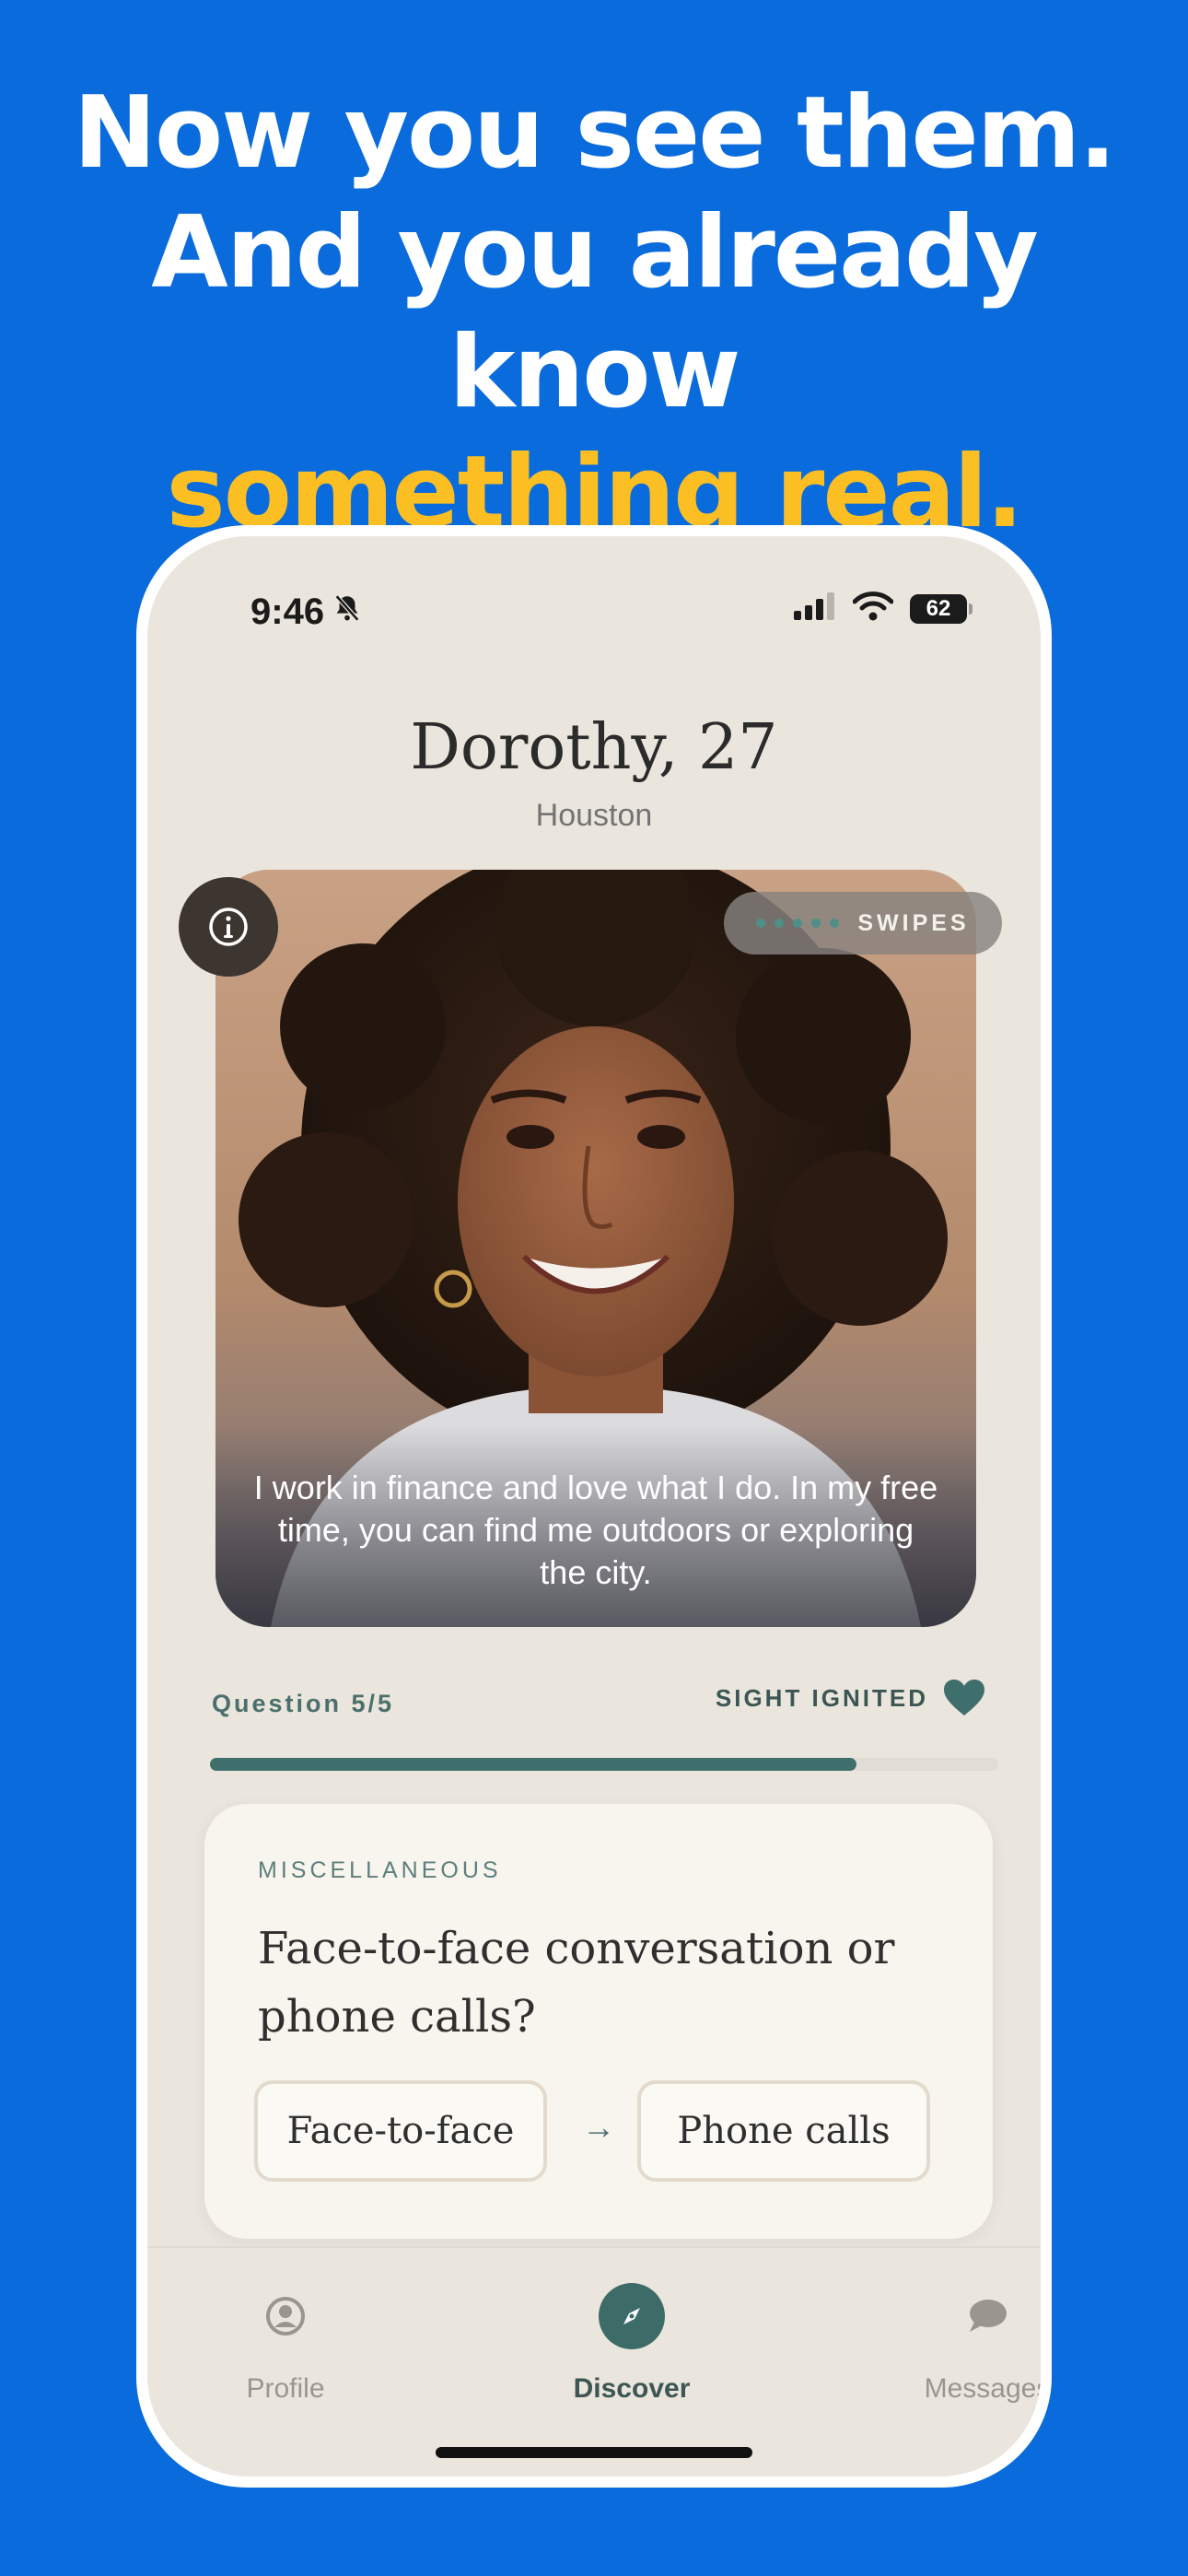 The height and width of the screenshot is (2576, 1188). What do you see at coordinates (873, 608) in the screenshot?
I see `wifi-icon` at bounding box center [873, 608].